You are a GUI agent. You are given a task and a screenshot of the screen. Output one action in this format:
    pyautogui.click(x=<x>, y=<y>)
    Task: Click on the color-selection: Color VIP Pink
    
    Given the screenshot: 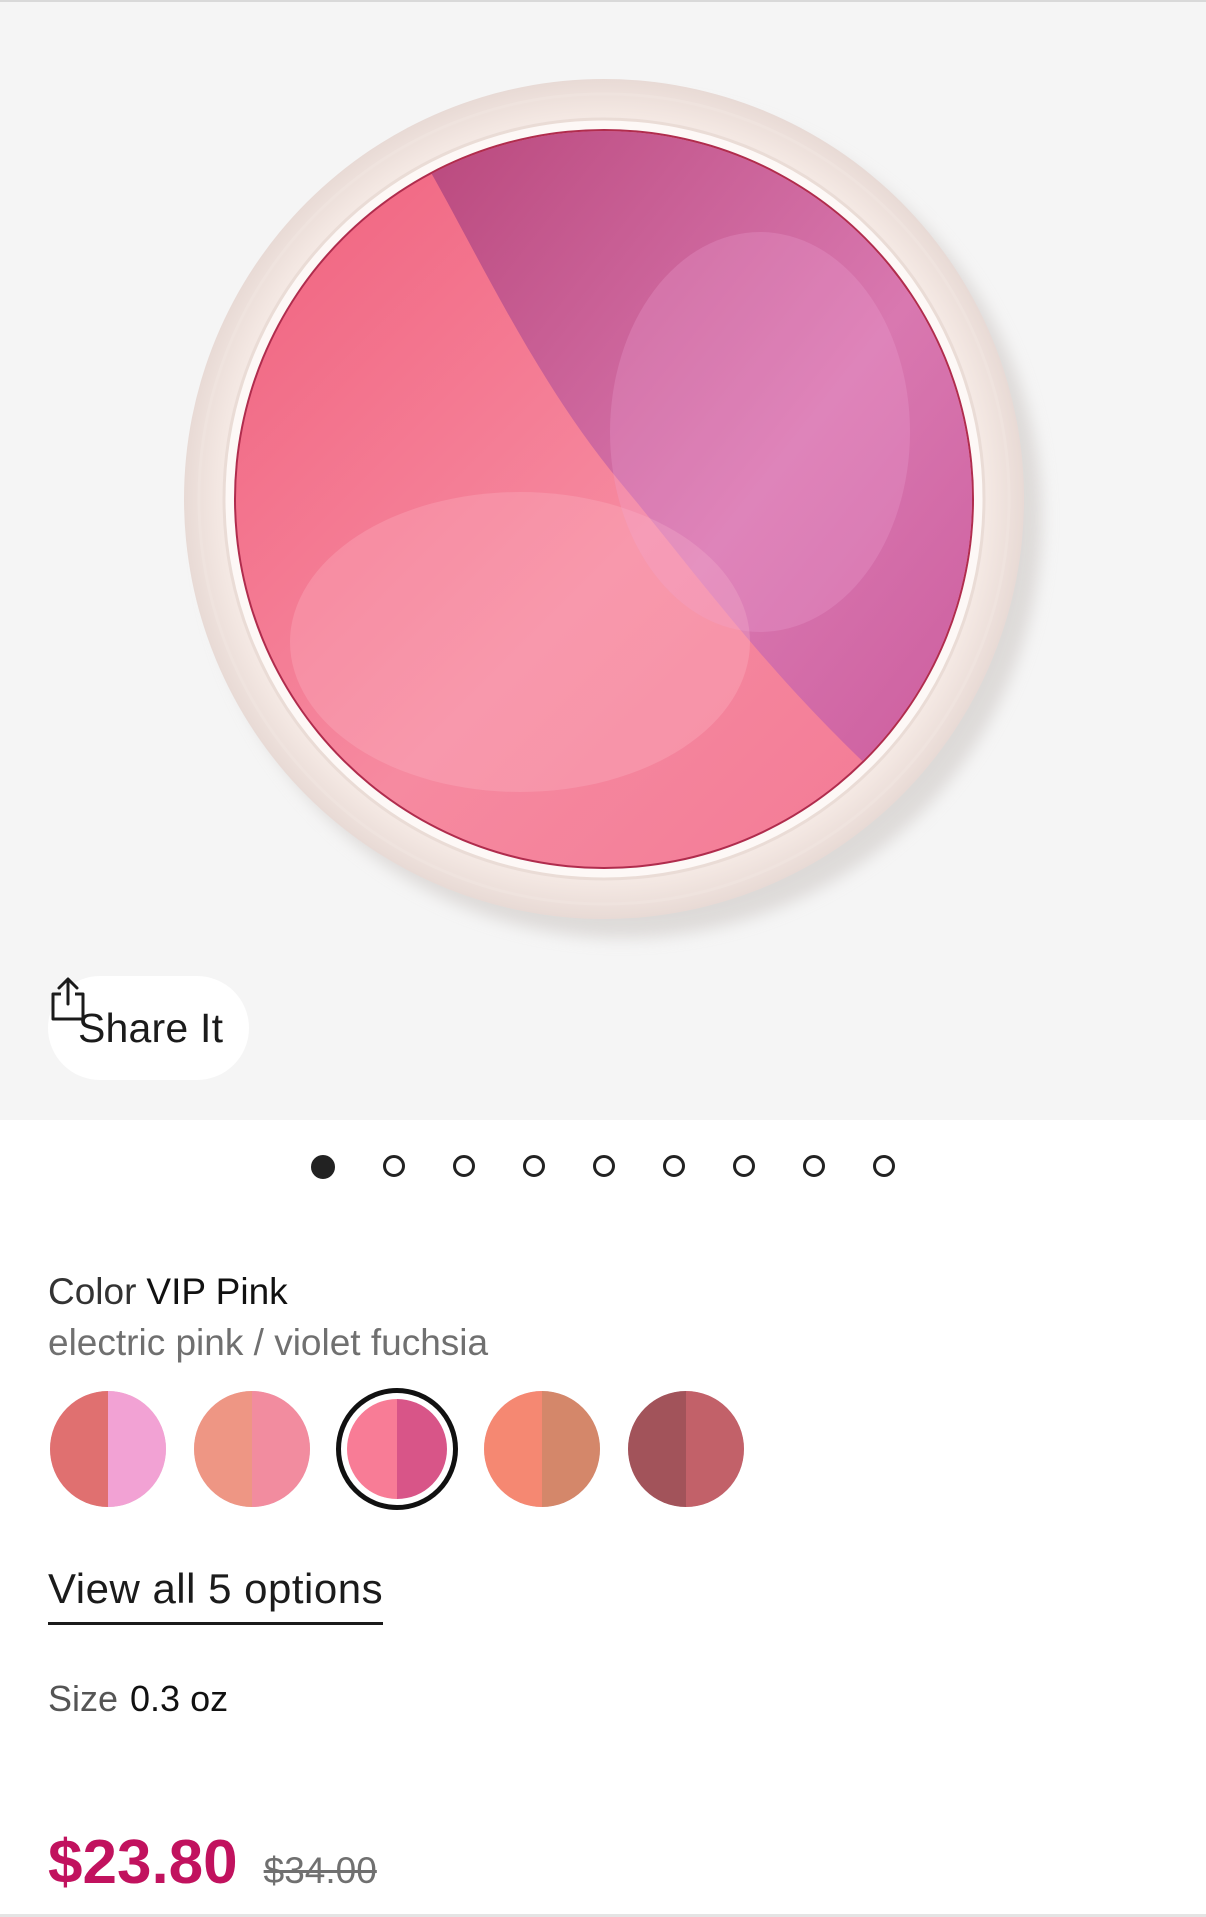 What is the action you would take?
    pyautogui.click(x=168, y=1292)
    